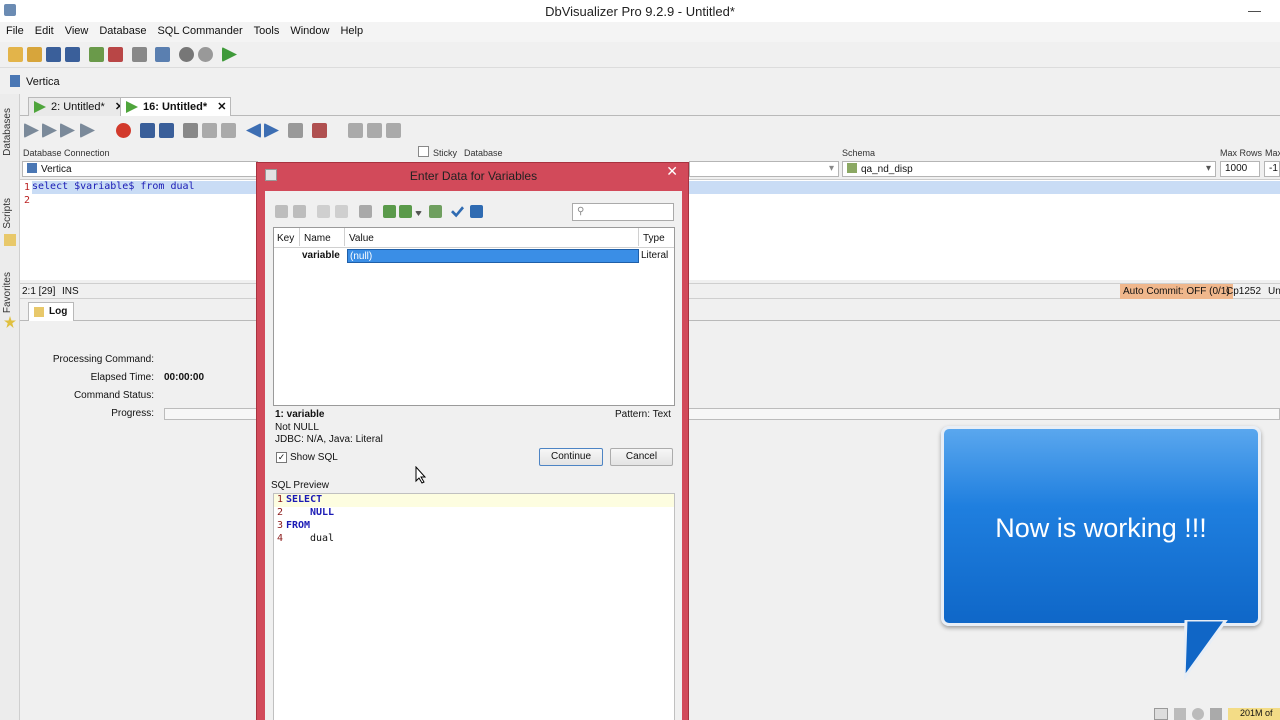 The height and width of the screenshot is (720, 1280). Describe the element at coordinates (474, 539) in the screenshot. I see `sql-preview-line: 4 dual` at that location.